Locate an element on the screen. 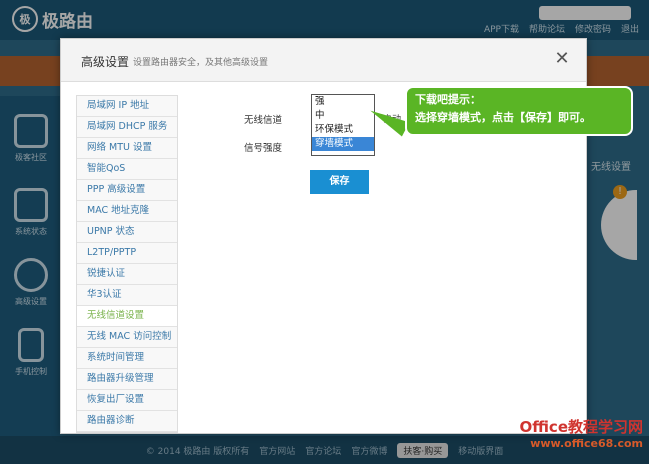 Image resolution: width=649 pixels, height=464 pixels. watermark-url: www.office68.com is located at coordinates (586, 443).